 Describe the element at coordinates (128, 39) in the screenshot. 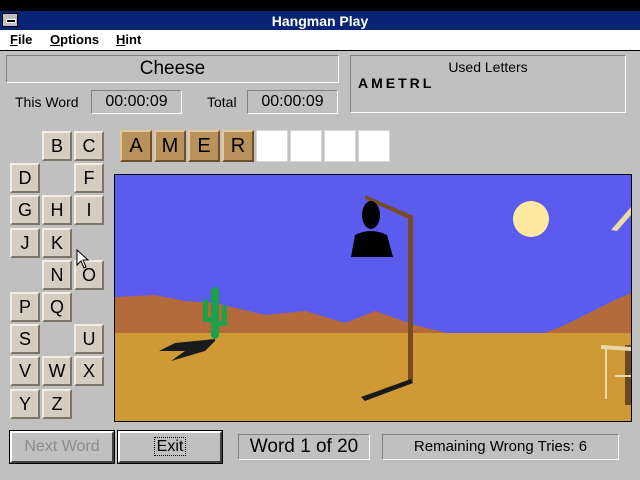

I see `menu-hint: Hint` at that location.